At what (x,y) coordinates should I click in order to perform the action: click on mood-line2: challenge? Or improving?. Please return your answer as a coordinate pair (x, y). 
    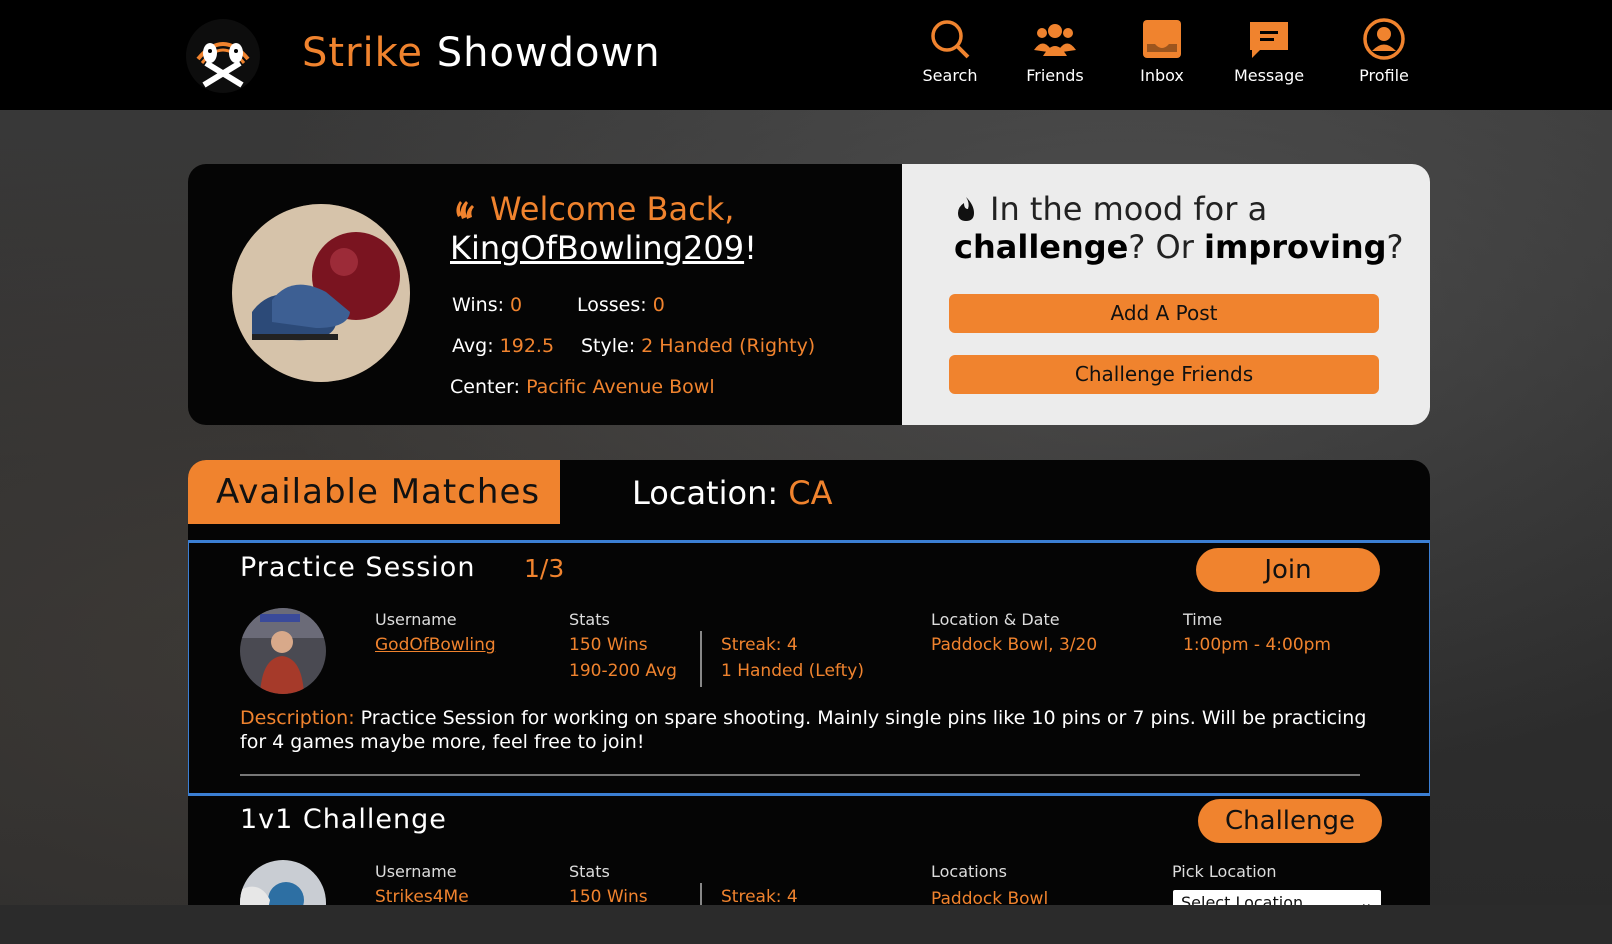
    Looking at the image, I should click on (1179, 247).